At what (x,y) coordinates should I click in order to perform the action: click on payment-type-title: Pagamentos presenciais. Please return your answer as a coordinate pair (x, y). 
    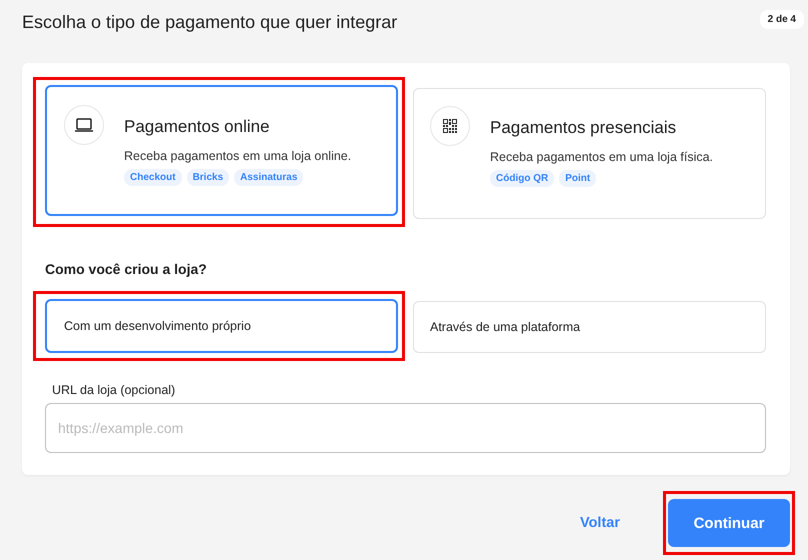
    Looking at the image, I should click on (584, 128).